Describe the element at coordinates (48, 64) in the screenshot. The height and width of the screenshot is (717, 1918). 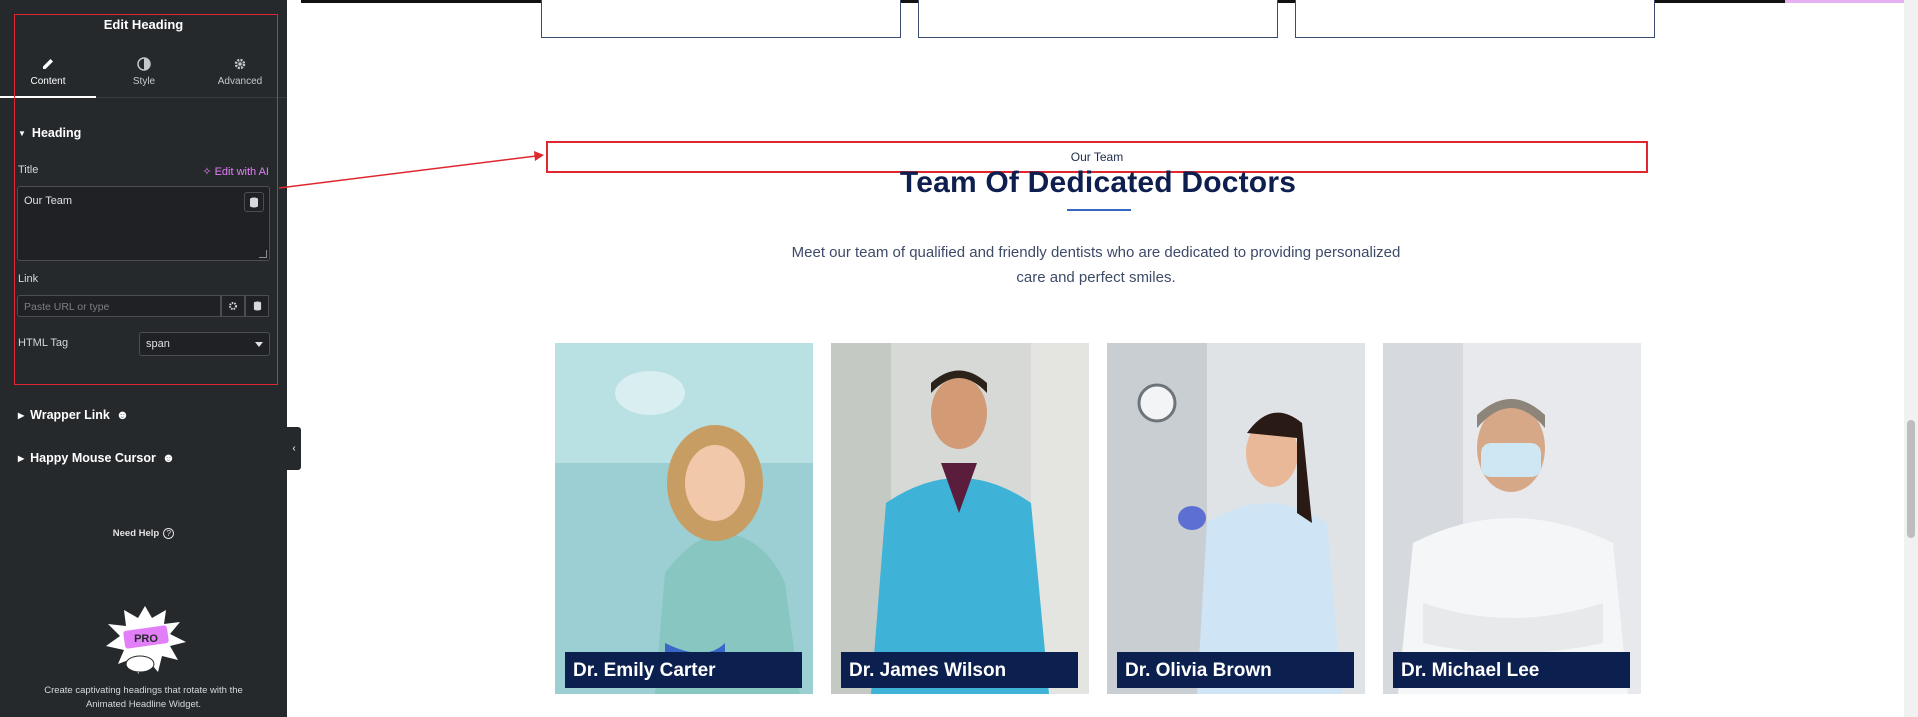
I see `pencil-icon` at that location.